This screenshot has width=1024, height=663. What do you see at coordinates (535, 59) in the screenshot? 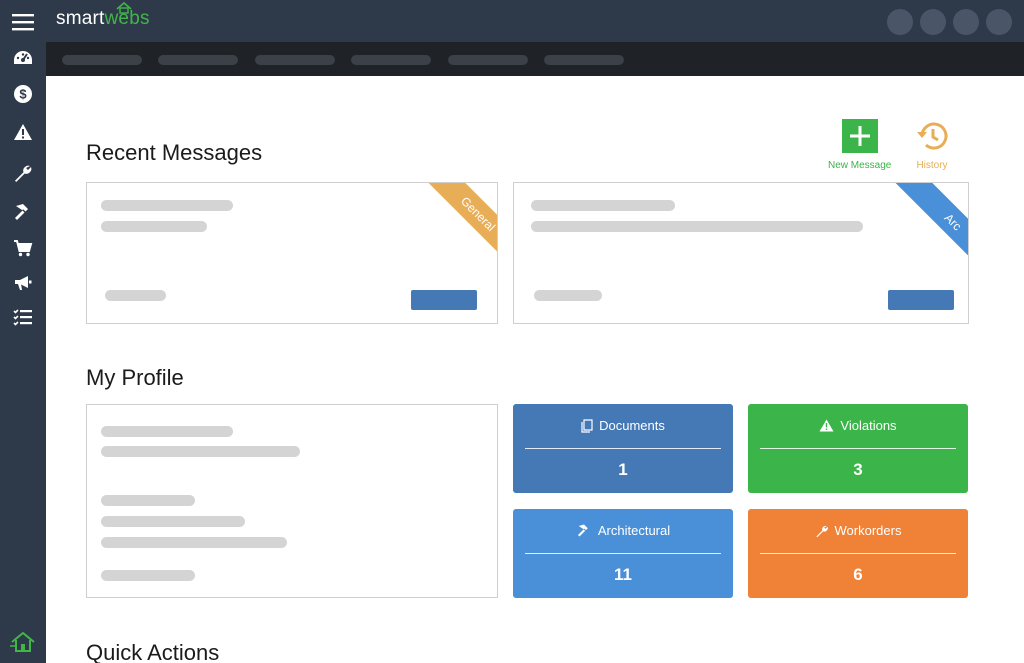
I see `sub-nav` at bounding box center [535, 59].